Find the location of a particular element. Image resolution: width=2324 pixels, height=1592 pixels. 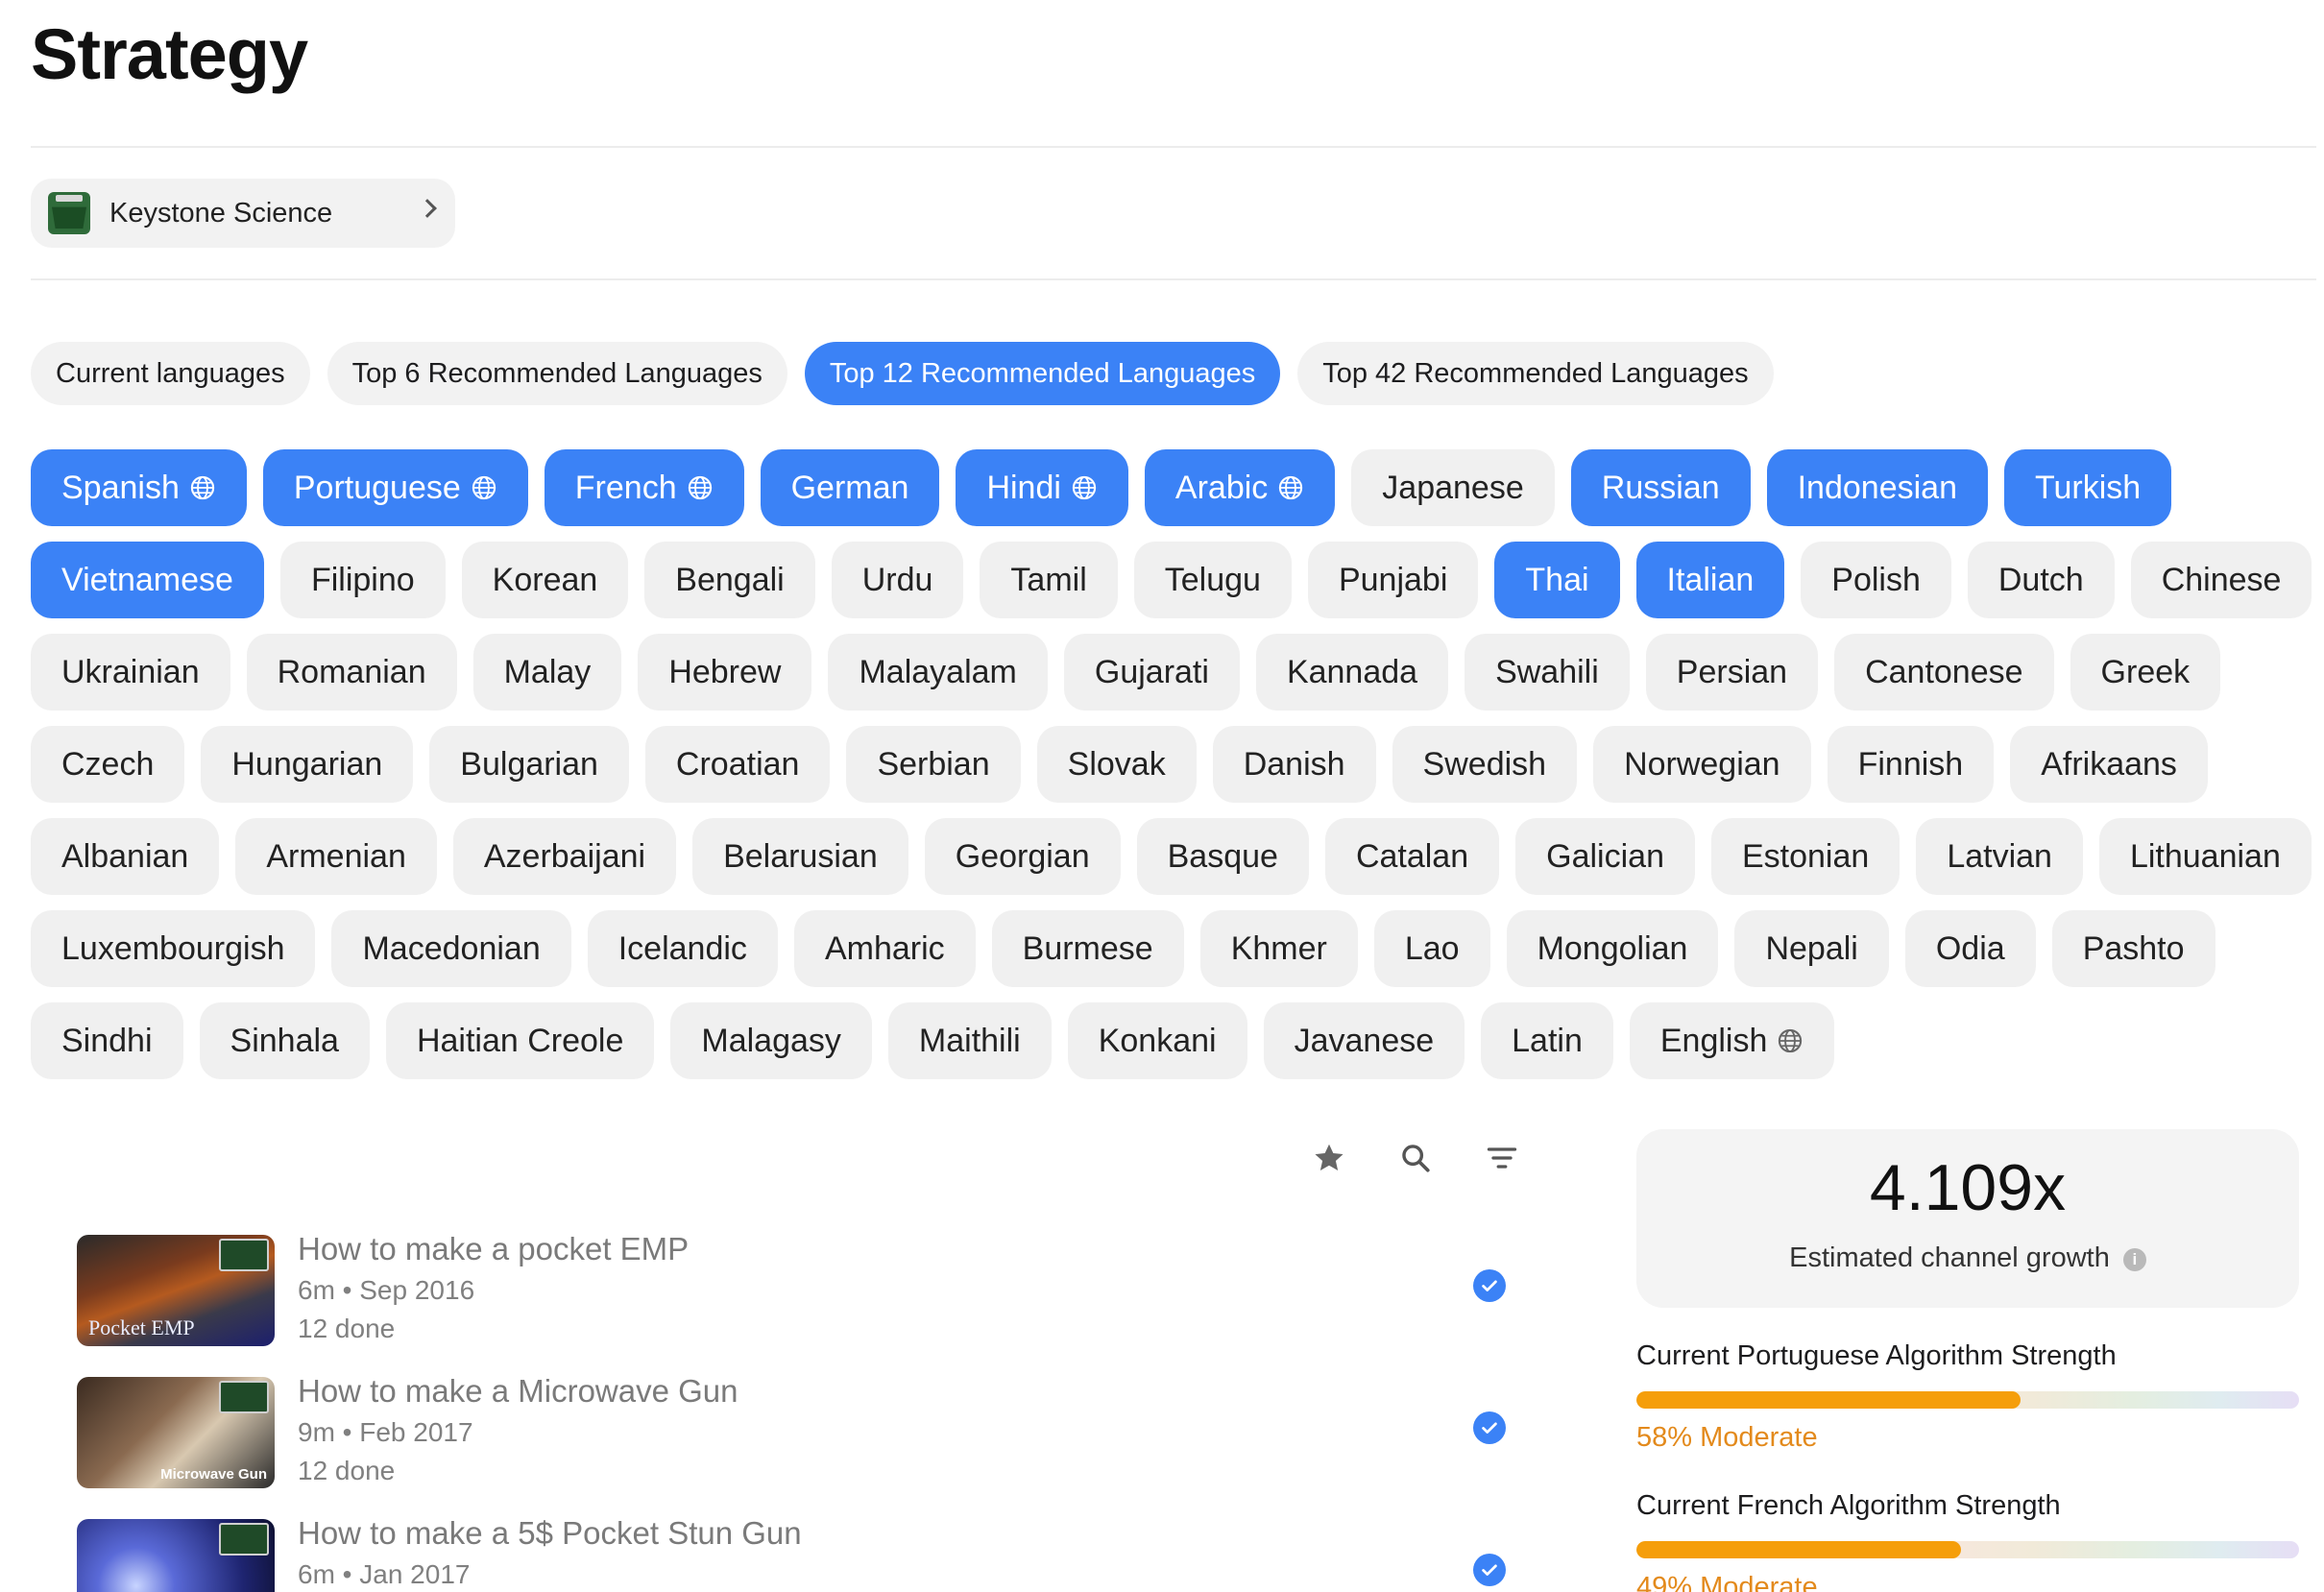

language-chip: Pashto is located at coordinates (2133, 948).